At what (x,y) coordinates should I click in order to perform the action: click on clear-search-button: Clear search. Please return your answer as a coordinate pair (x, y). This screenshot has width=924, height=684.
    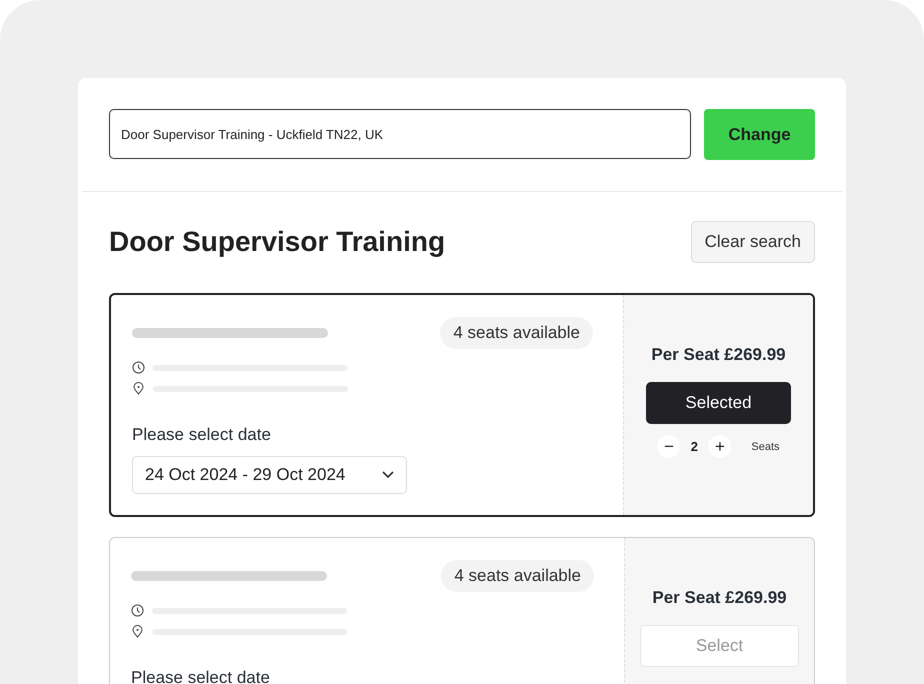
    Looking at the image, I should click on (752, 242).